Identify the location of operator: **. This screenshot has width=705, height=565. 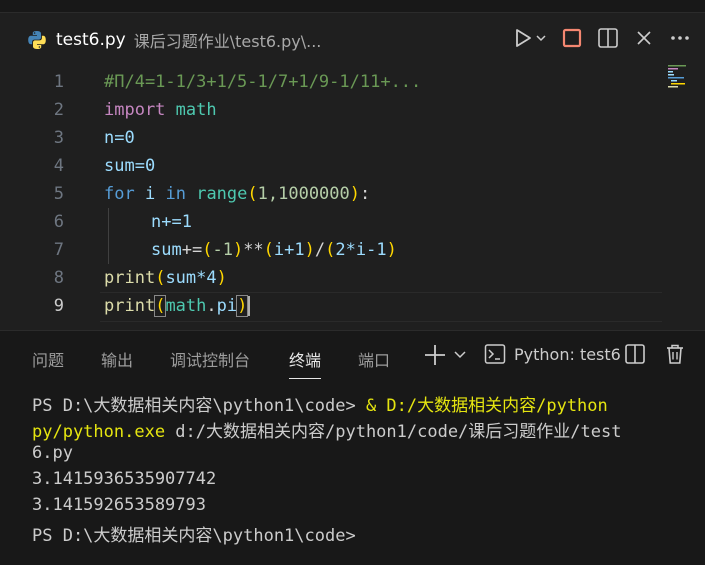
(253, 250).